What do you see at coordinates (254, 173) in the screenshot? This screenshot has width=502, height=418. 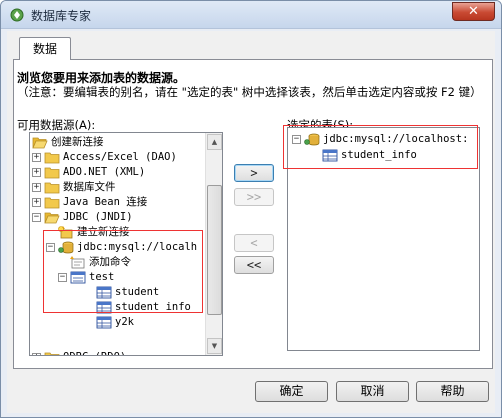 I see `add-one-button: >` at bounding box center [254, 173].